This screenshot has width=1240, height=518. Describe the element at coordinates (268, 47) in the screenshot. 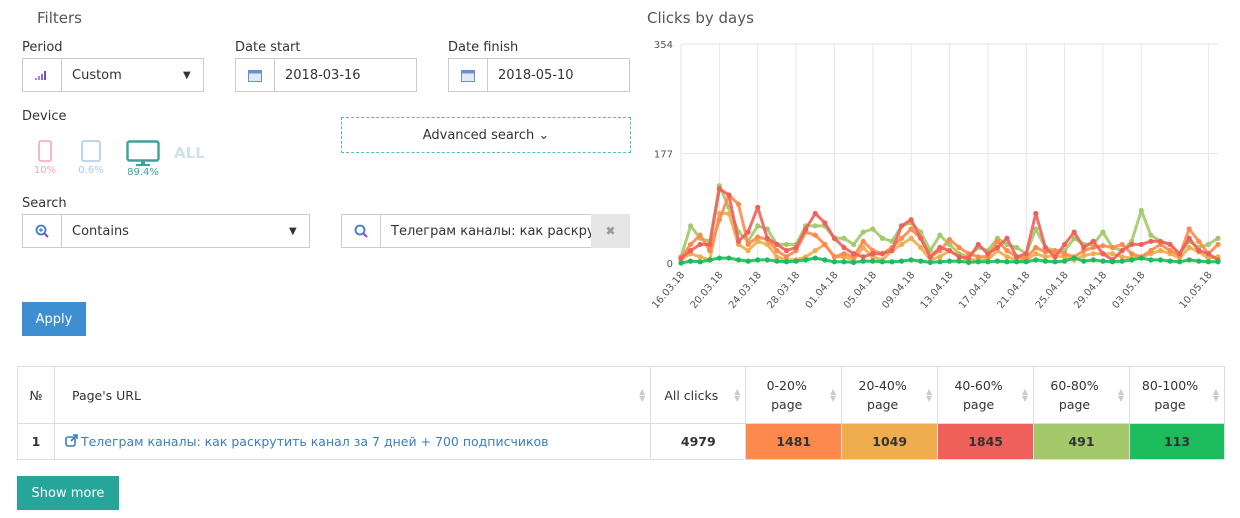

I see `date-start-label: Date start` at that location.